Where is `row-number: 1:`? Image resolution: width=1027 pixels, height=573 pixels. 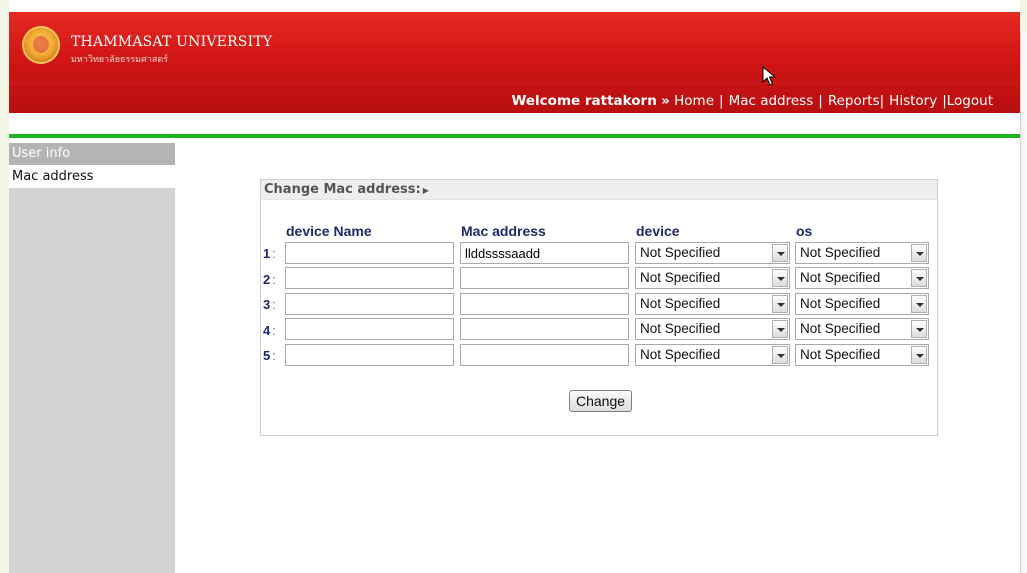
row-number: 1: is located at coordinates (269, 253).